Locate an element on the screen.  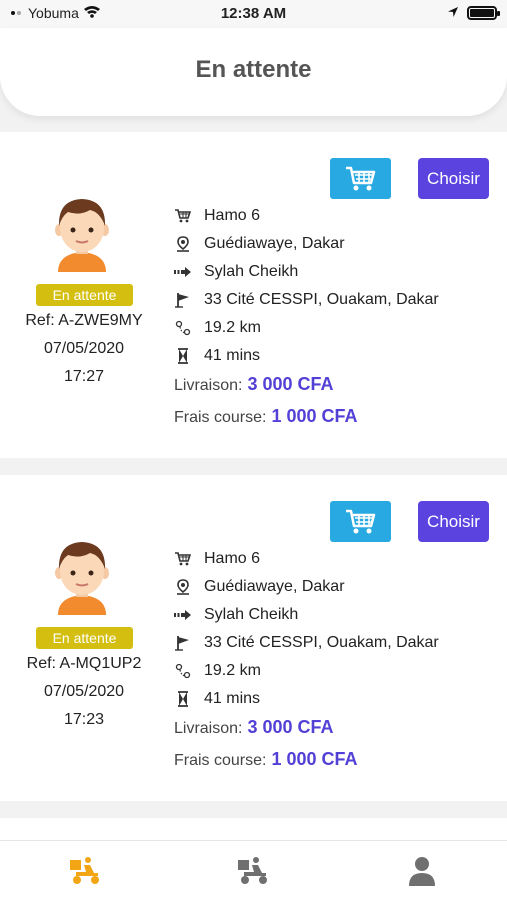
page-header: En attente is located at coordinates (253, 72).